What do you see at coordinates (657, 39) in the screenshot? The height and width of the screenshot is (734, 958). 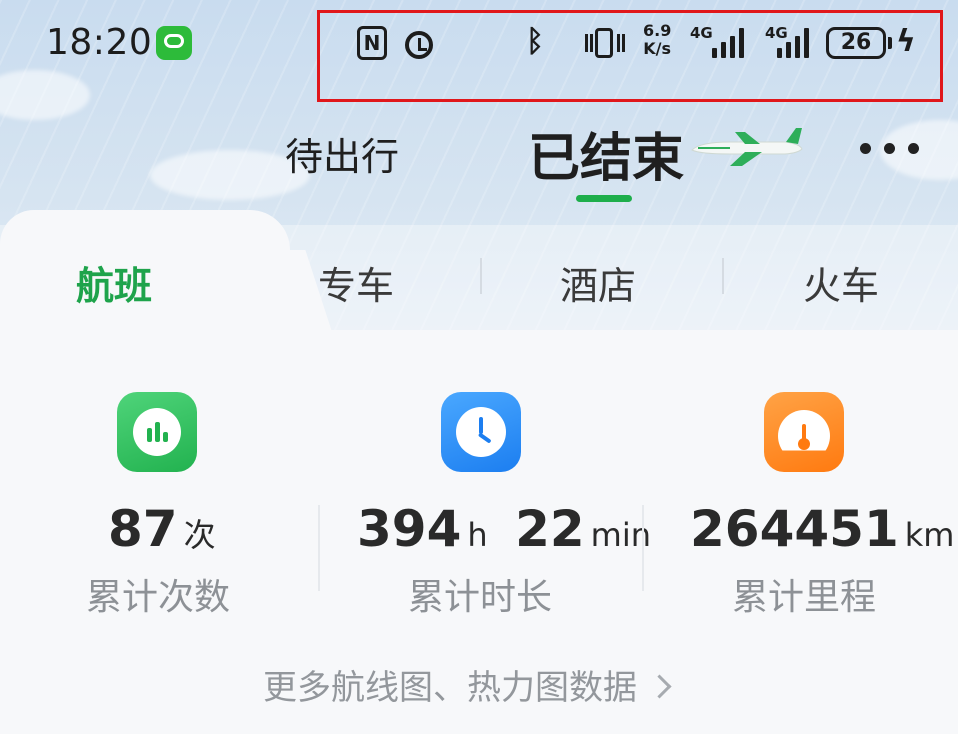 I see `network-speed: 6.9 K/s` at bounding box center [657, 39].